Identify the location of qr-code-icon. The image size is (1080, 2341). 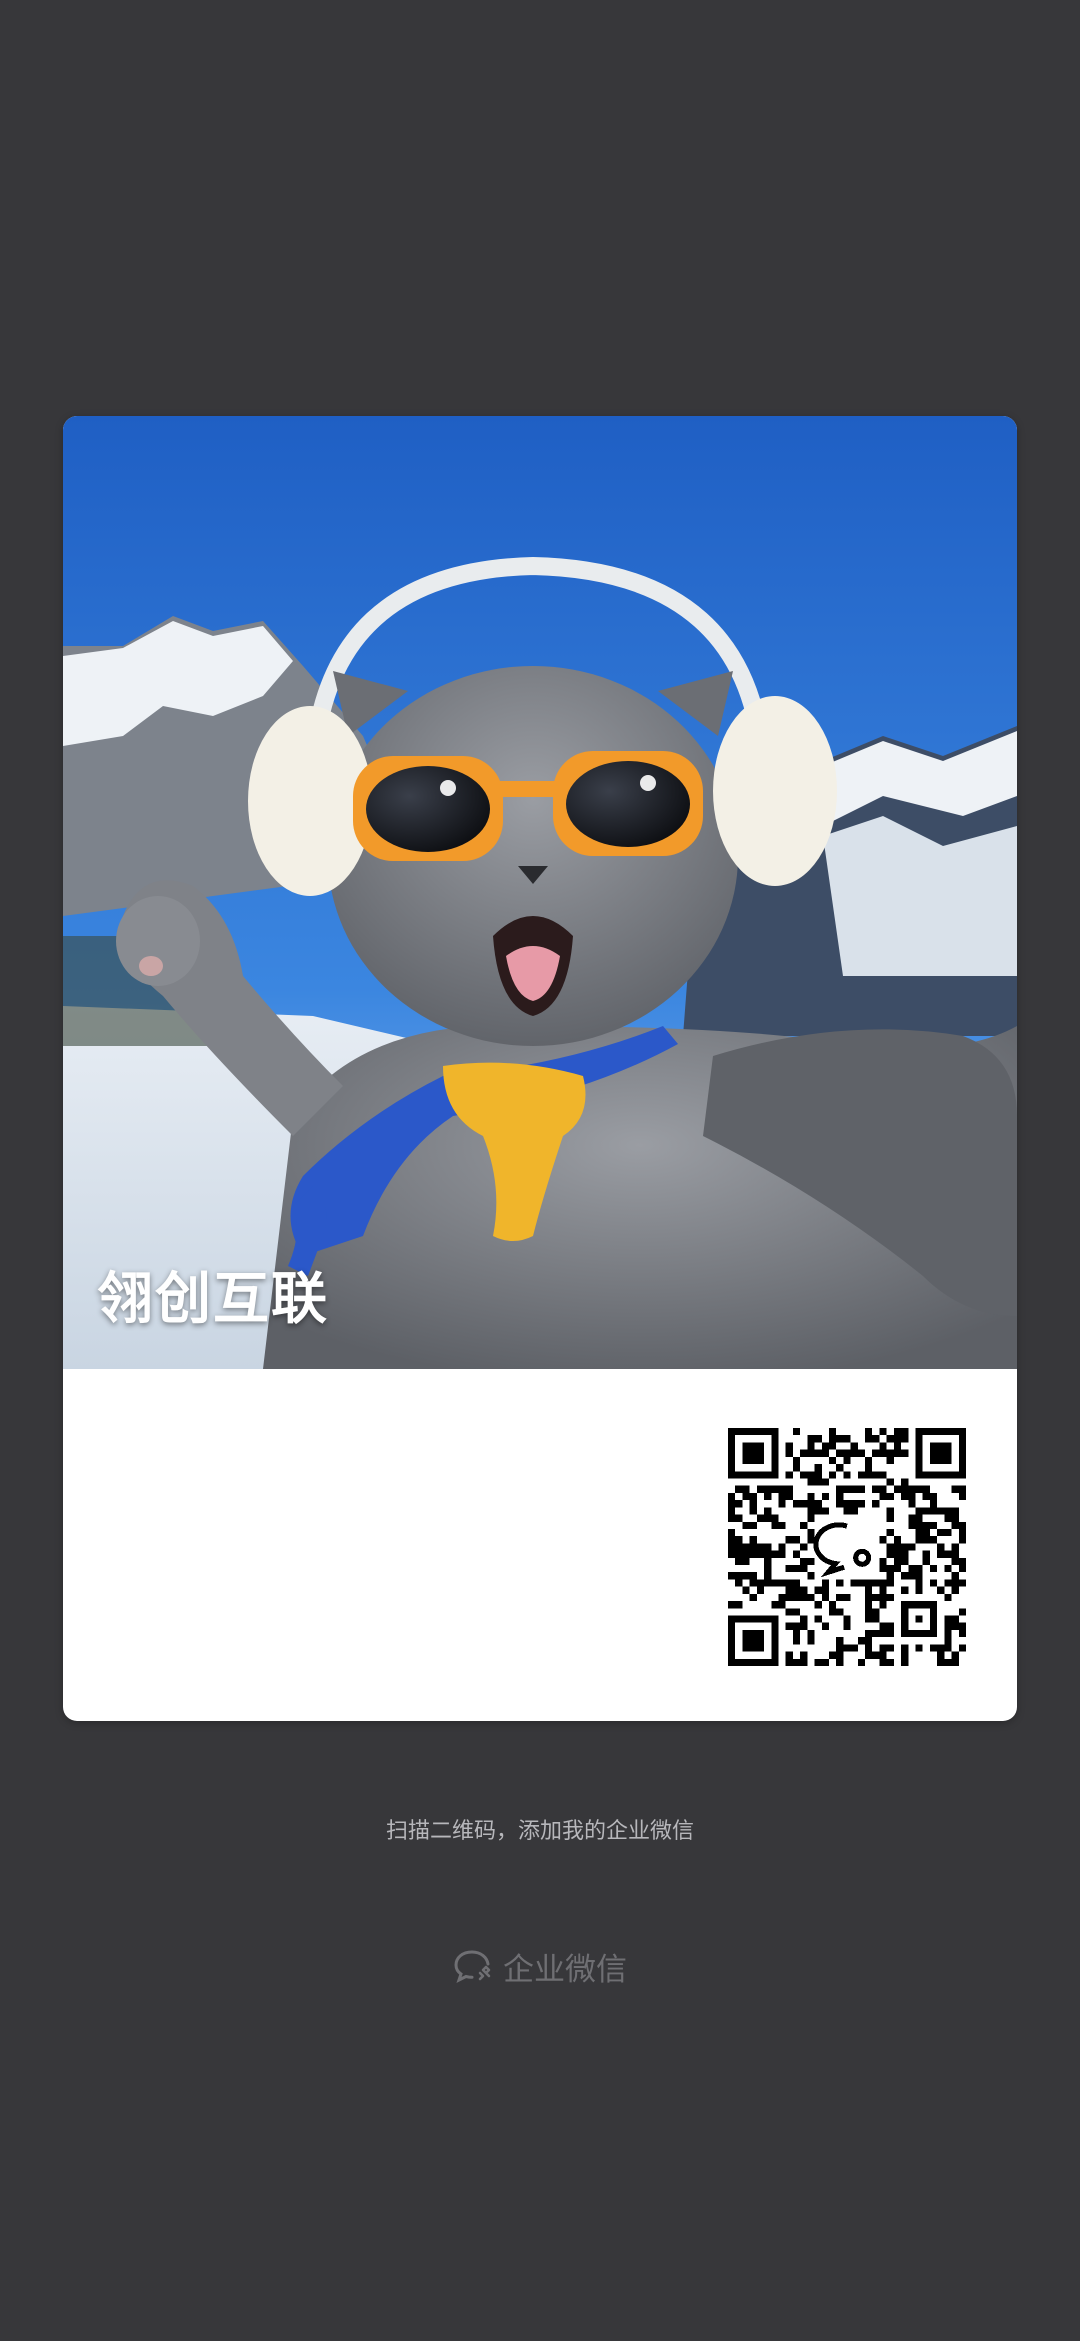
(847, 1547).